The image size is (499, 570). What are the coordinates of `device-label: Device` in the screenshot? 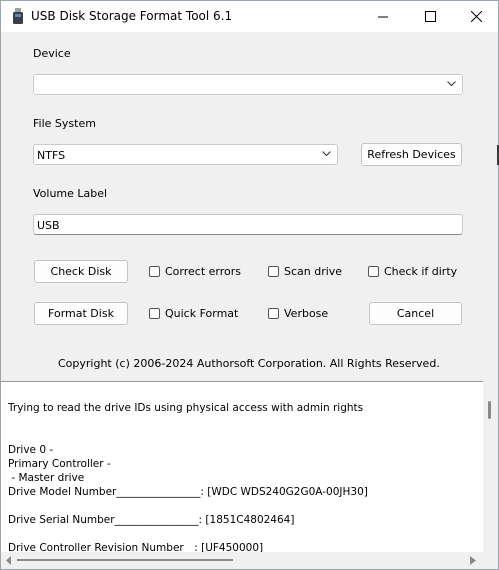 It's located at (52, 53).